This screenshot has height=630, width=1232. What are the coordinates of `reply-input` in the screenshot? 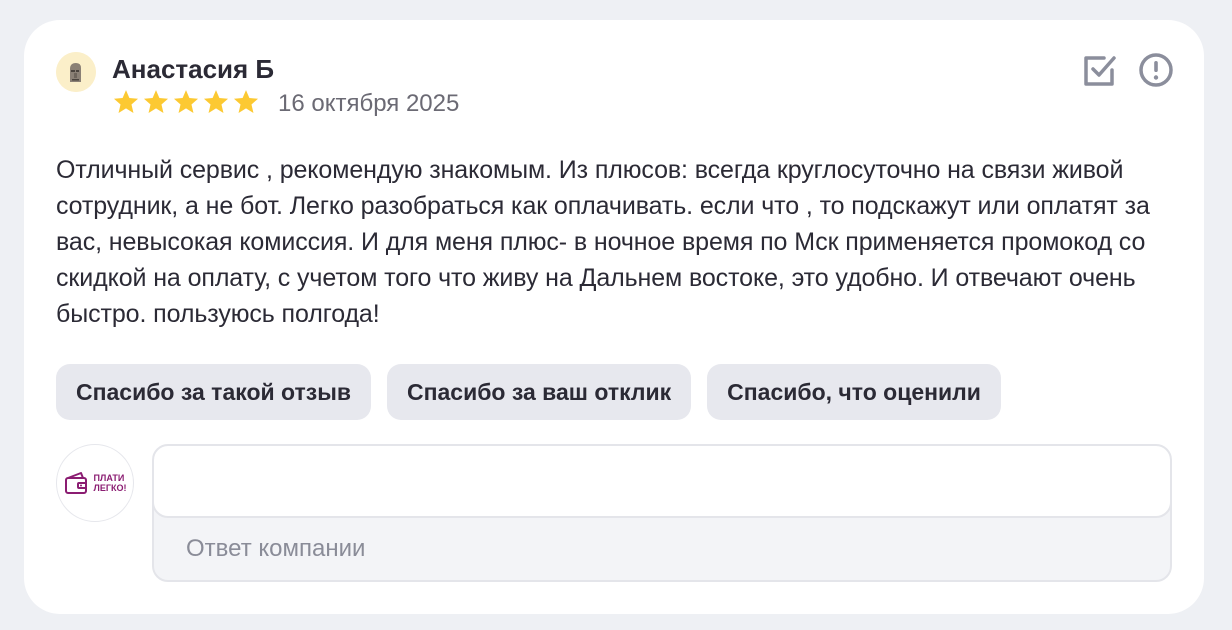 It's located at (662, 482).